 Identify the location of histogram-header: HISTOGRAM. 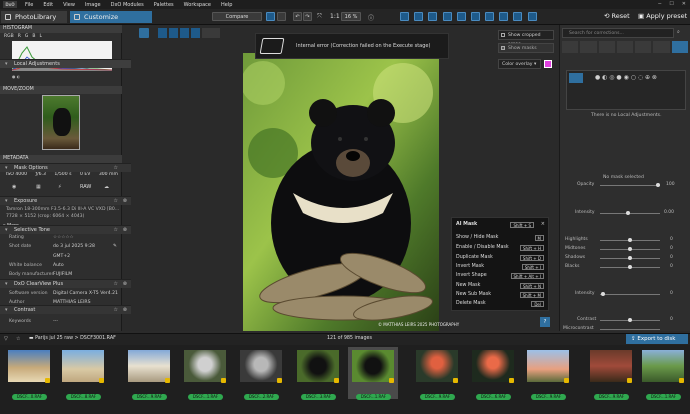
(61, 29).